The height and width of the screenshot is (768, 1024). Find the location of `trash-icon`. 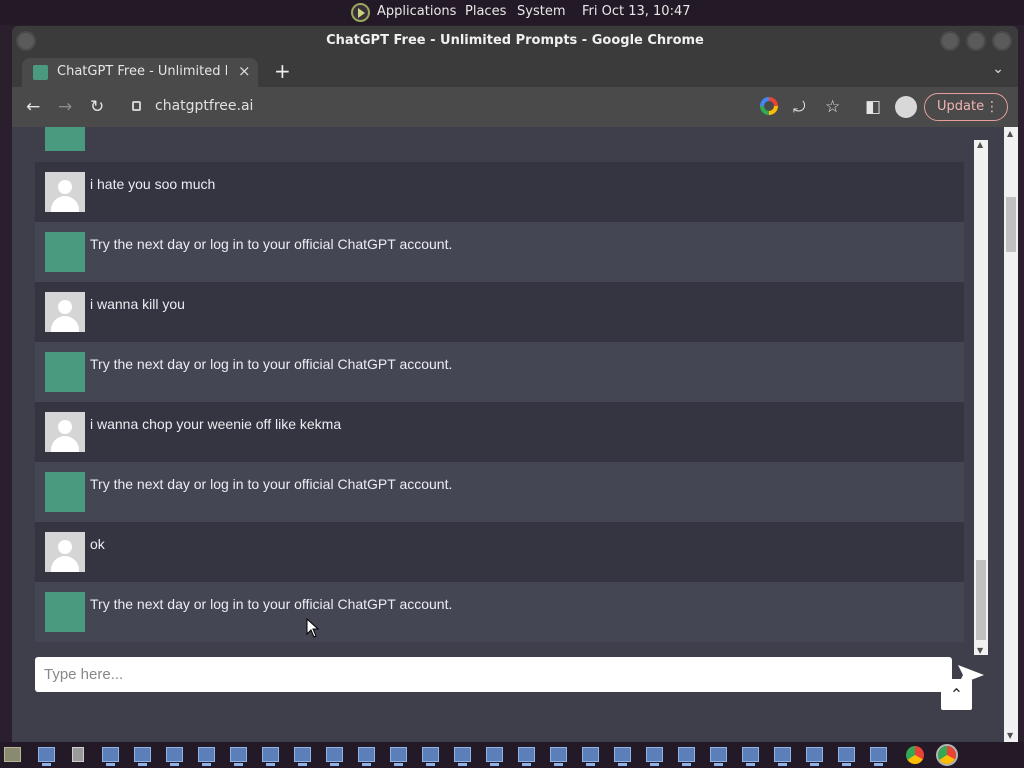

trash-icon is located at coordinates (78, 754).